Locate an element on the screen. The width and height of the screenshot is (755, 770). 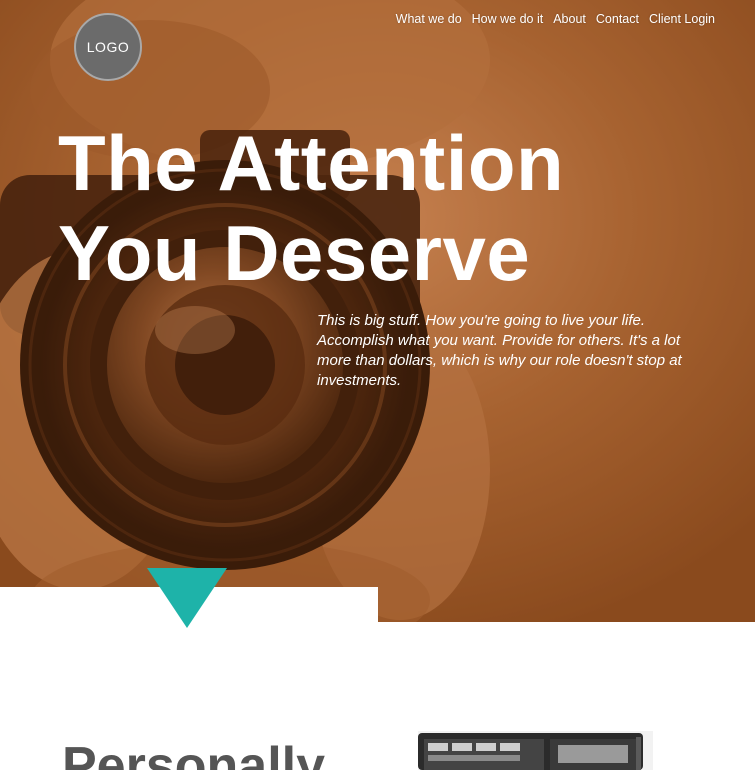
section-title: Personally is located at coordinates (194, 753).